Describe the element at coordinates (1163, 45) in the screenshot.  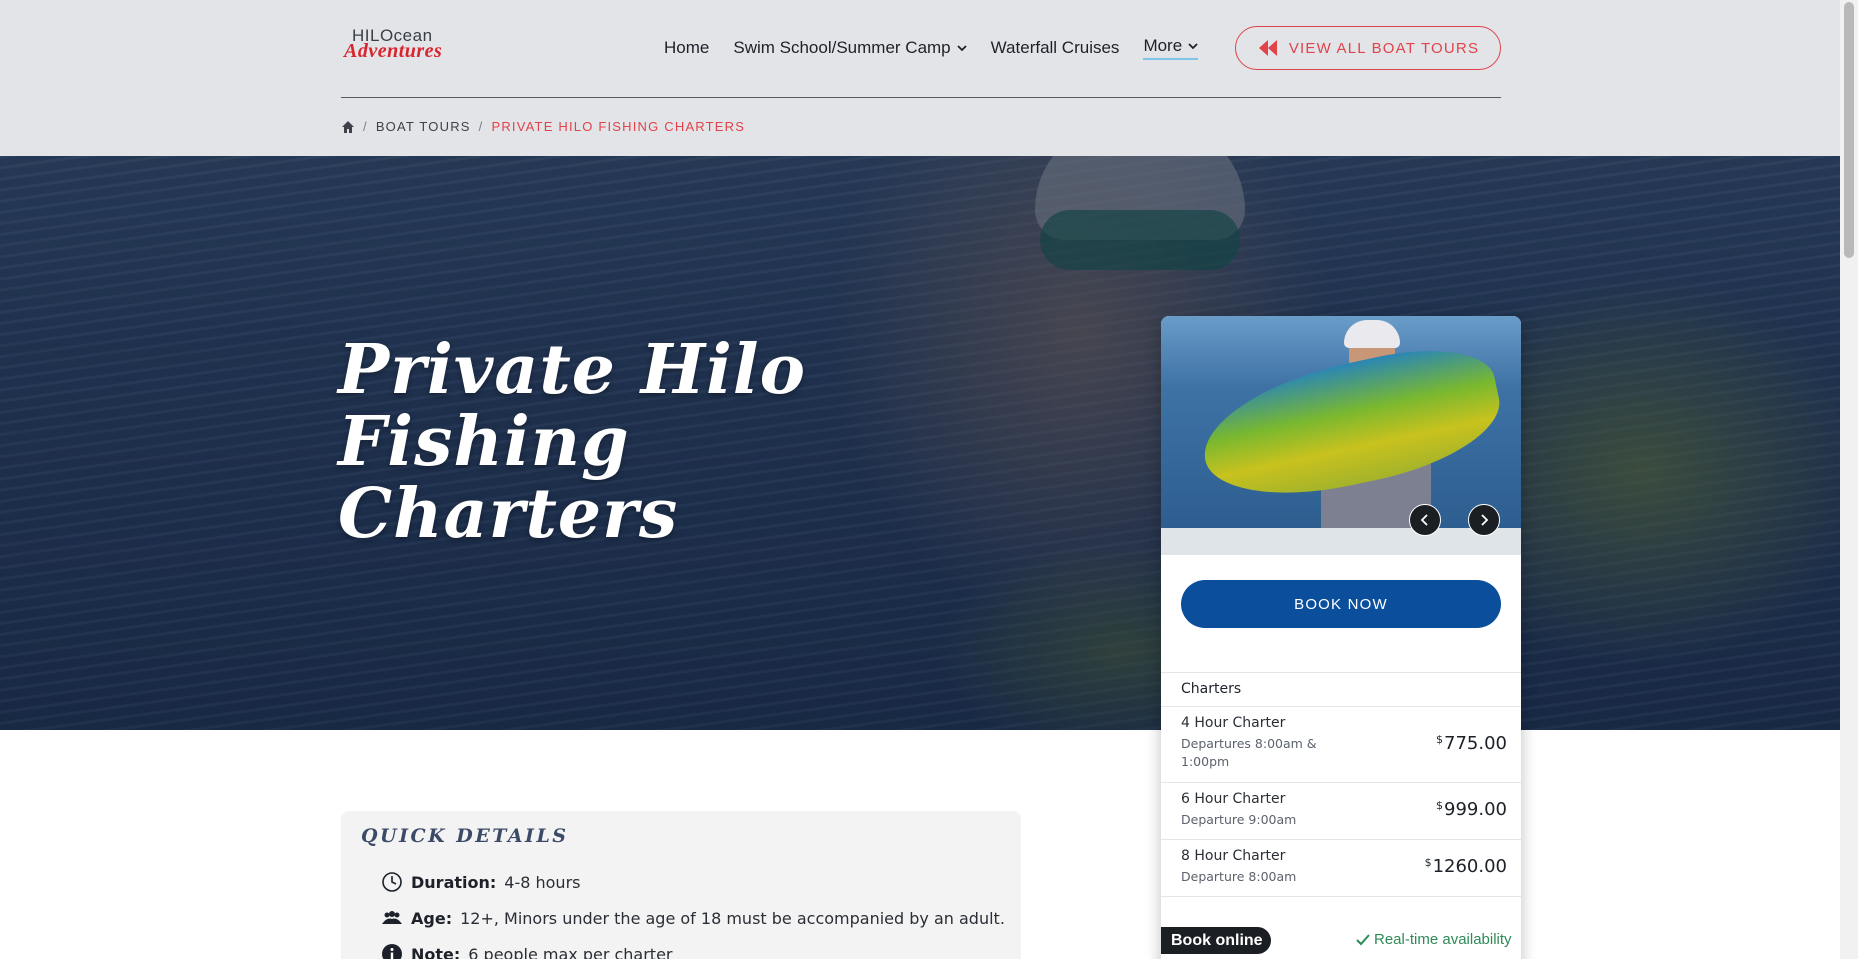
I see `nav-more-label: More` at that location.